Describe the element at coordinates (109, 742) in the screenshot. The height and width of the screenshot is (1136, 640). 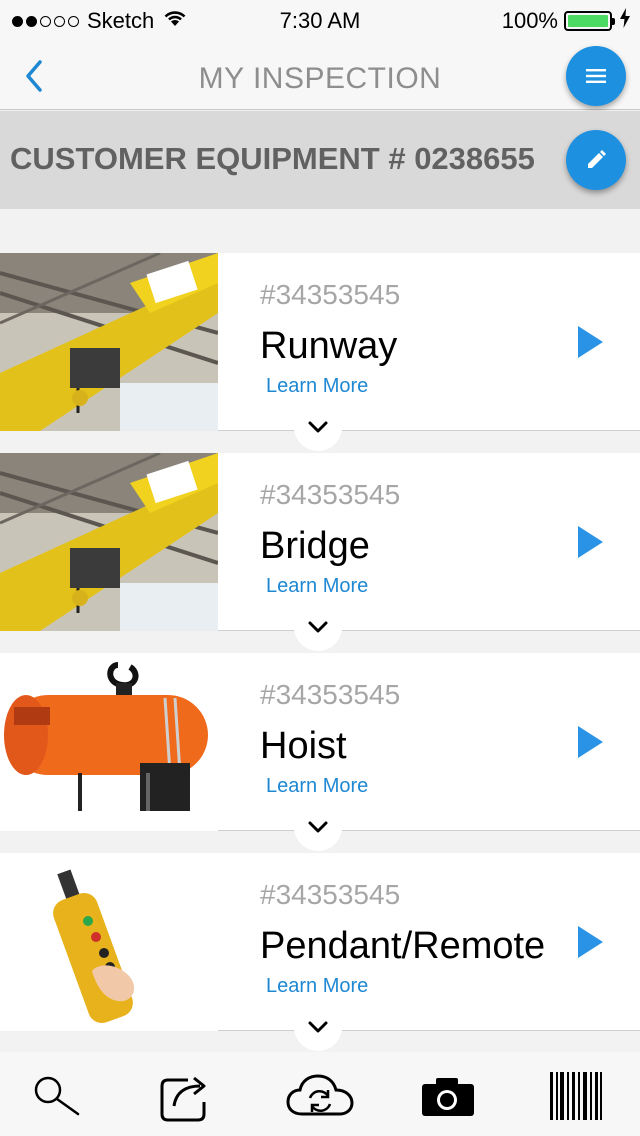
I see `hoist-photo` at that location.